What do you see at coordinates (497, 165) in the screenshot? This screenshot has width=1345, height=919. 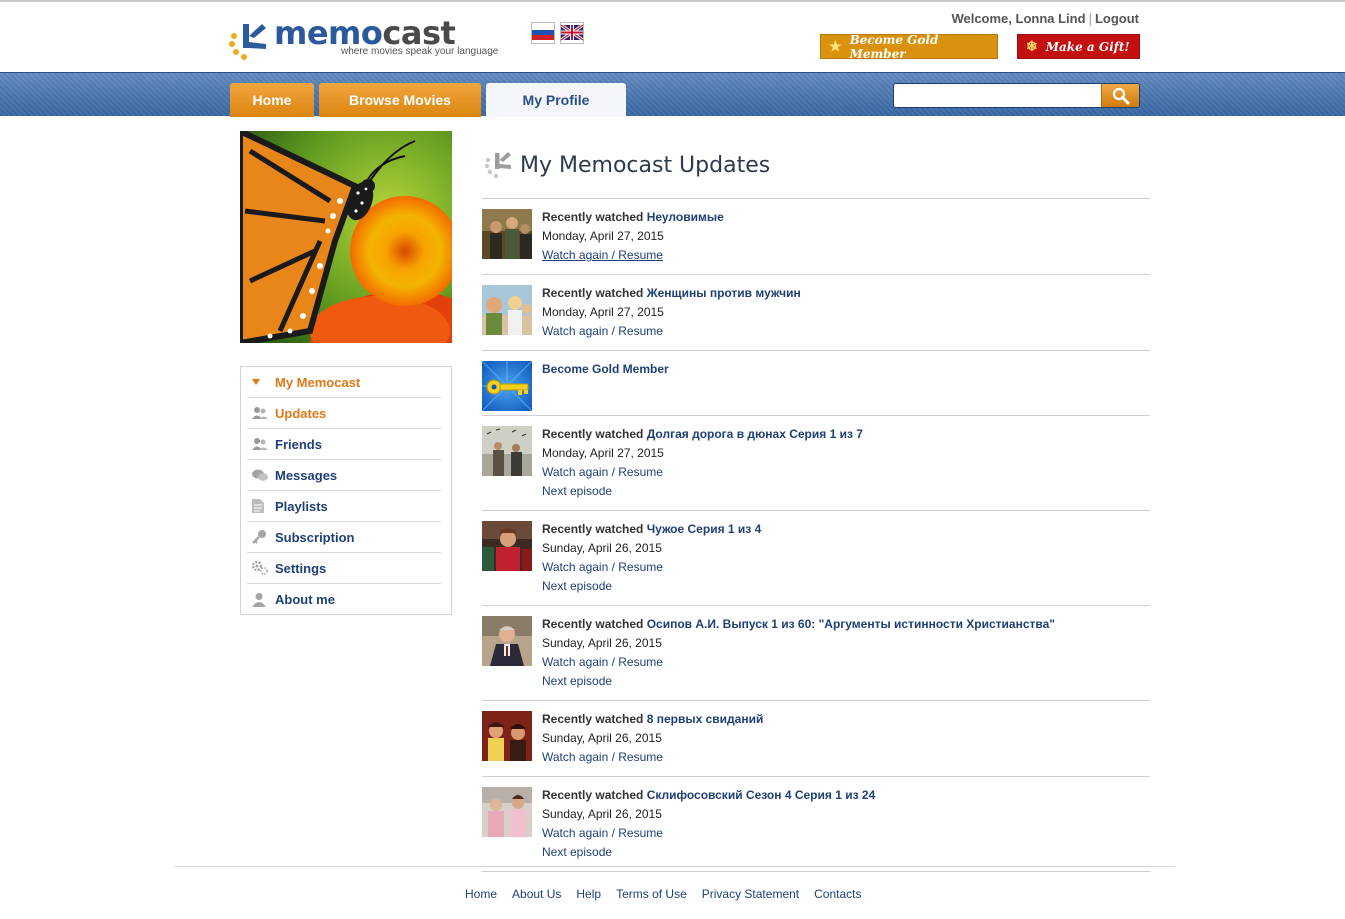 I see `memocast-updates-icon` at bounding box center [497, 165].